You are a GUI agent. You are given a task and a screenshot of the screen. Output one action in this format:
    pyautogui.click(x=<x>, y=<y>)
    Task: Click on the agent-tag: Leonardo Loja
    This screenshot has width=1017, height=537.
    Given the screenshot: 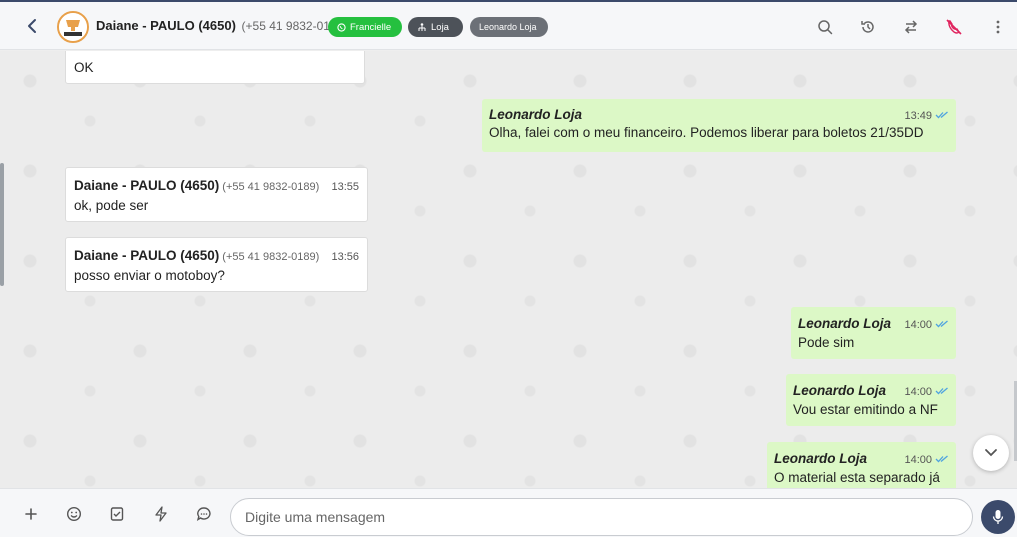 What is the action you would take?
    pyautogui.click(x=509, y=27)
    